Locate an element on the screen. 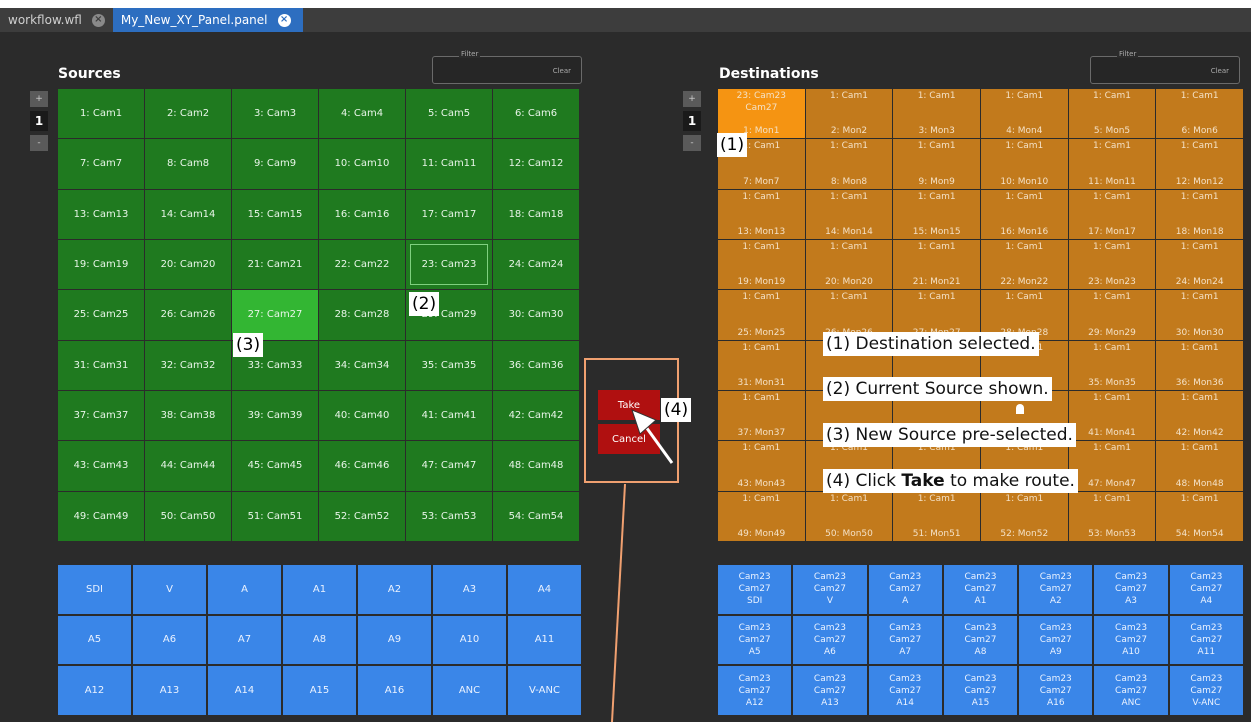 This screenshot has height=722, width=1251. destination-button: 1: Cam1 20: Mon20 is located at coordinates (849, 264).